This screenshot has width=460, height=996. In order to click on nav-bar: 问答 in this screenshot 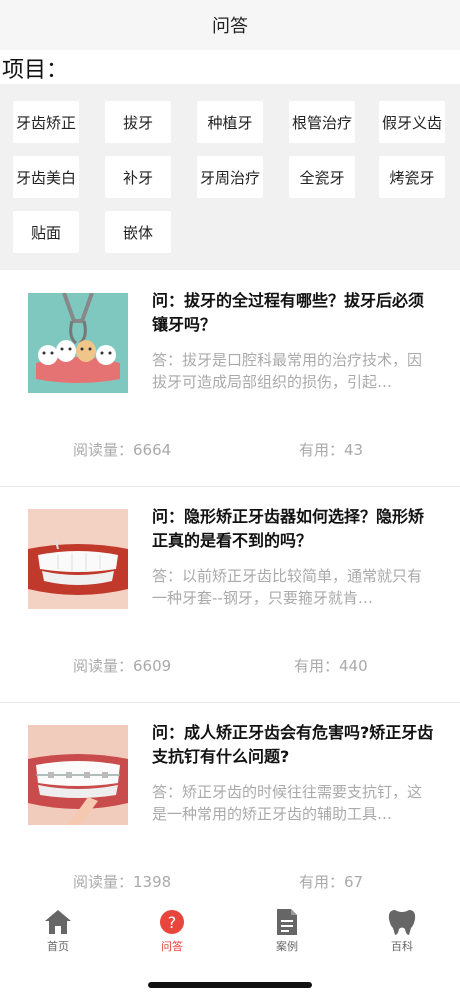, I will do `click(230, 25)`.